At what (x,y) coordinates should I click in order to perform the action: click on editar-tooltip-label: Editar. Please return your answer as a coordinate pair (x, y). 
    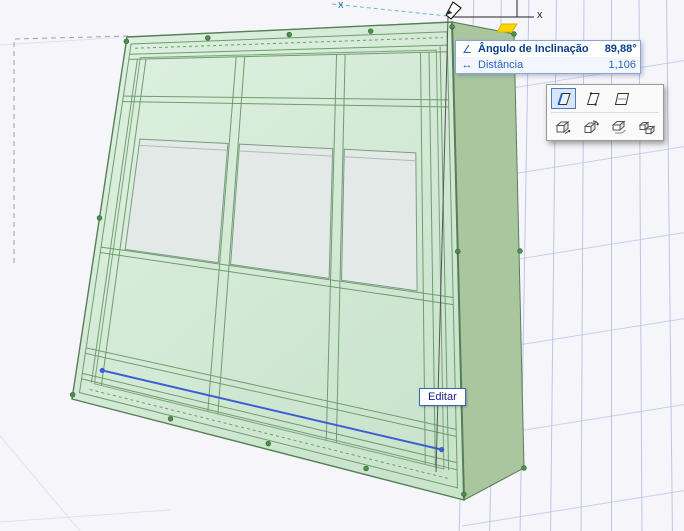
    Looking at the image, I should click on (442, 397).